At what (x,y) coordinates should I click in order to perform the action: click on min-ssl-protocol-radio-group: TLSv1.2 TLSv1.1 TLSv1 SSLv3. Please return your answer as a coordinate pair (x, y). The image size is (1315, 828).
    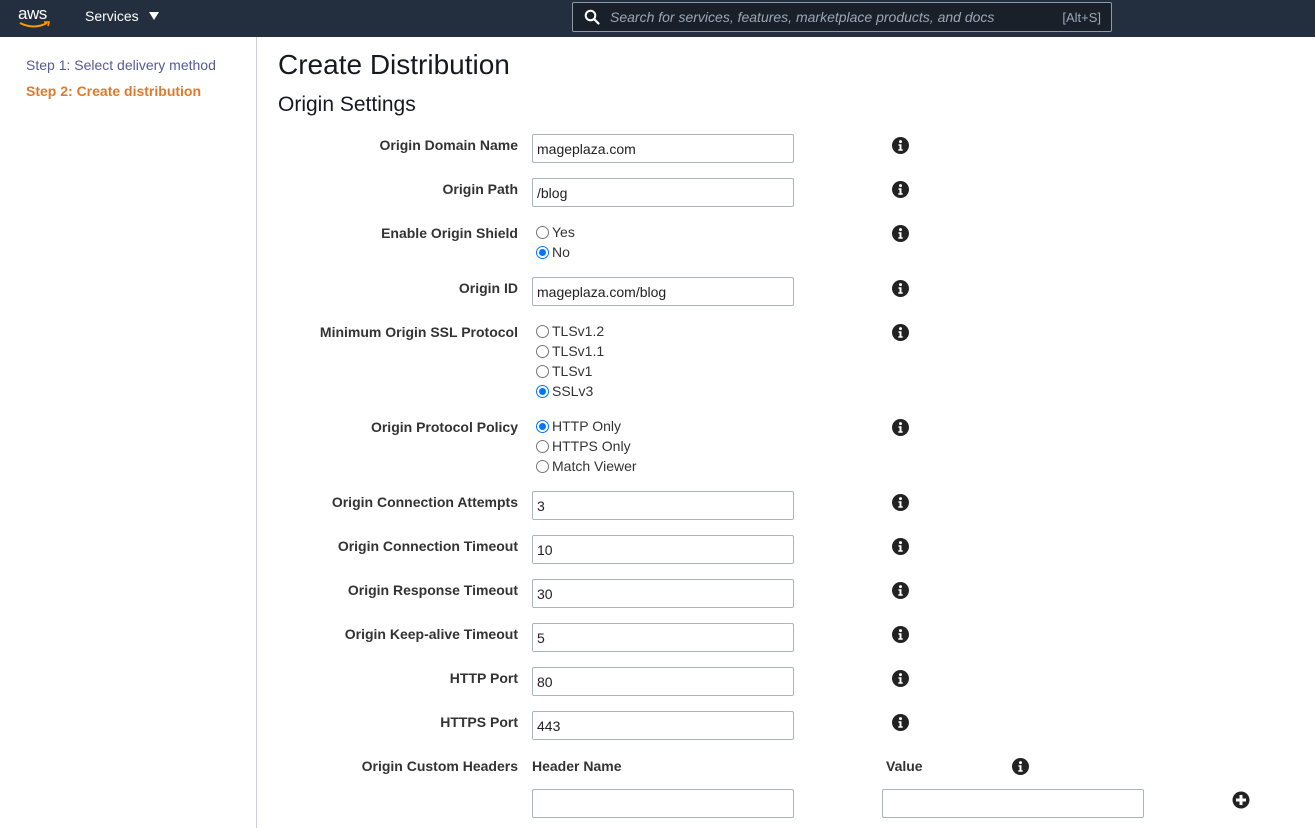
    Looking at the image, I should click on (570, 361).